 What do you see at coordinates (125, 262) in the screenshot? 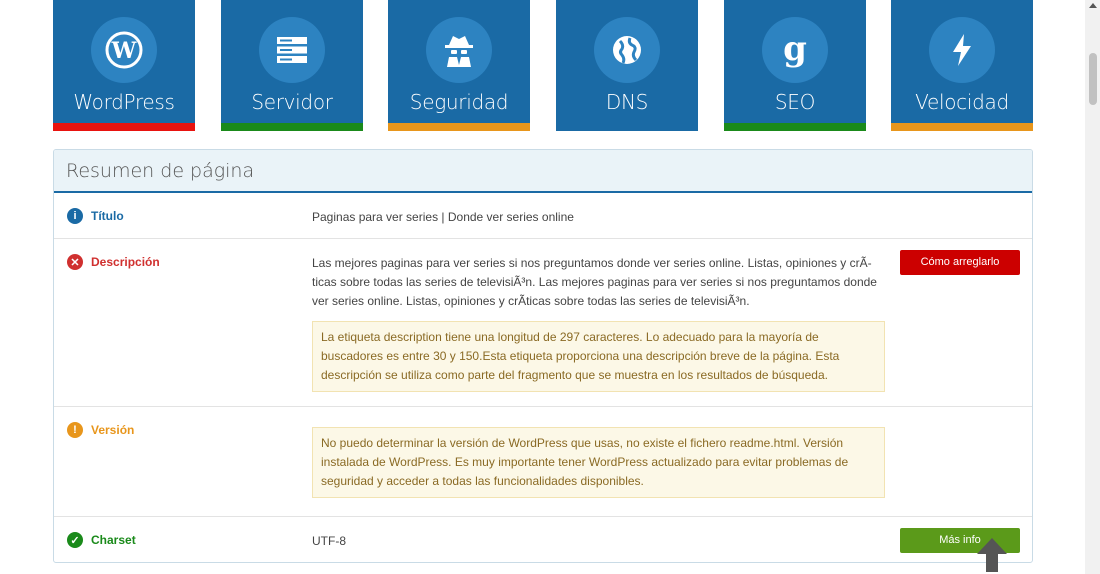
I see `row-label: Descripción` at bounding box center [125, 262].